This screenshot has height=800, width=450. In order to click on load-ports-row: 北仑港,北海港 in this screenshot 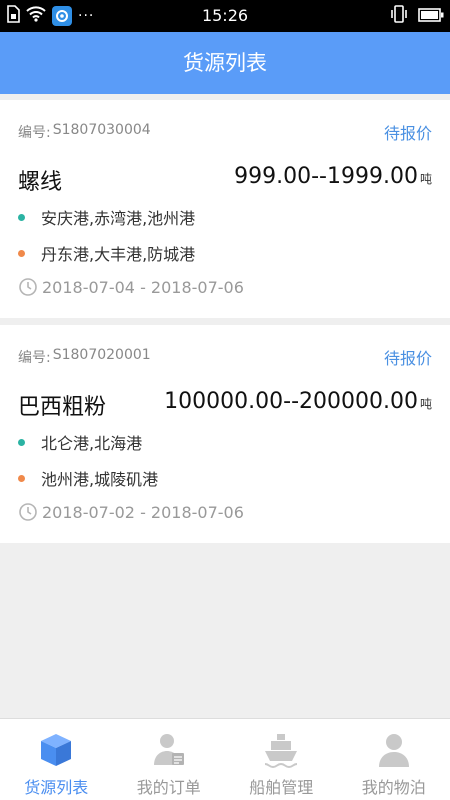, I will do `click(80, 442)`.